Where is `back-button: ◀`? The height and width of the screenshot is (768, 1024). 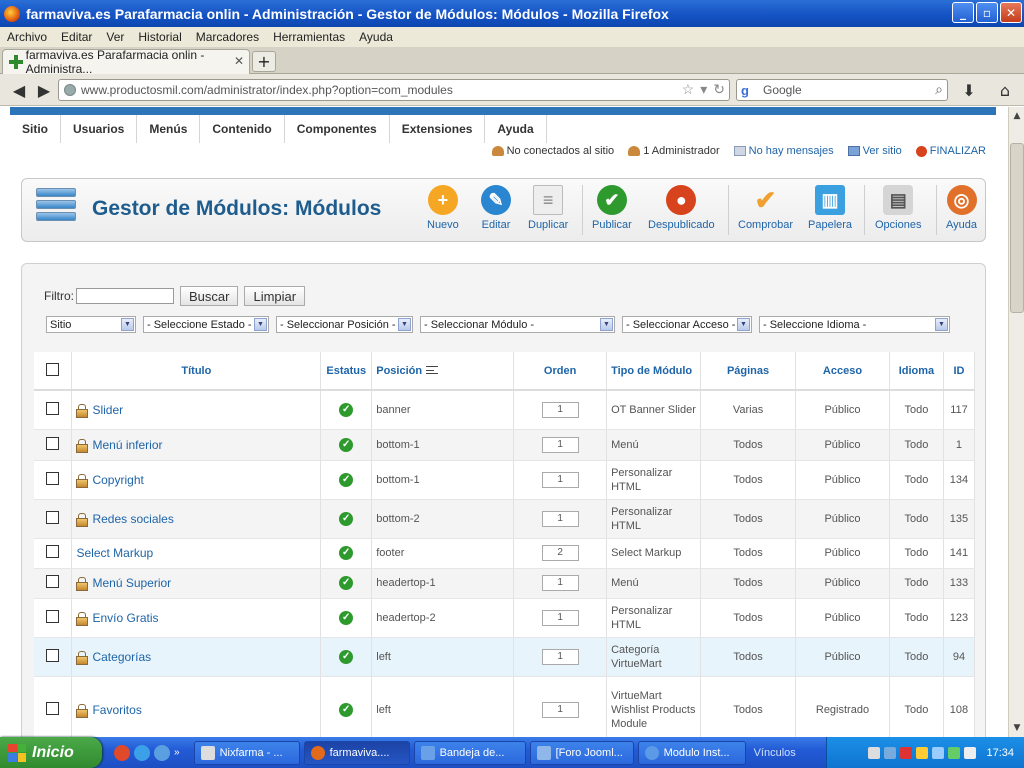
back-button: ◀ is located at coordinates (19, 90).